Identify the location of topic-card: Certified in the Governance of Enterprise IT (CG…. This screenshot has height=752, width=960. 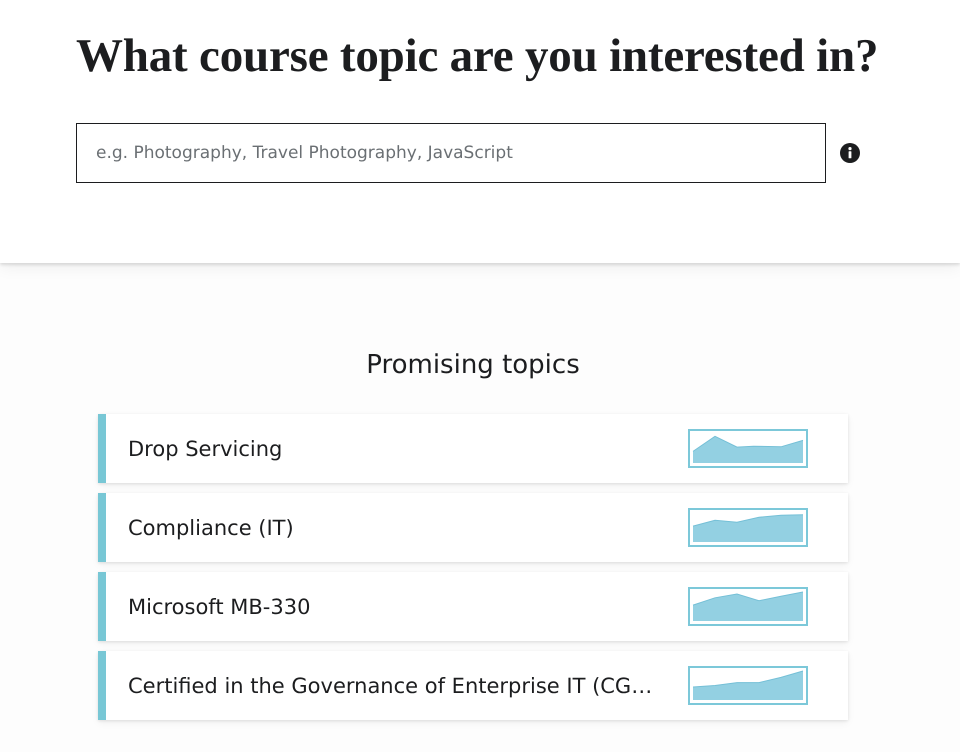
(473, 685).